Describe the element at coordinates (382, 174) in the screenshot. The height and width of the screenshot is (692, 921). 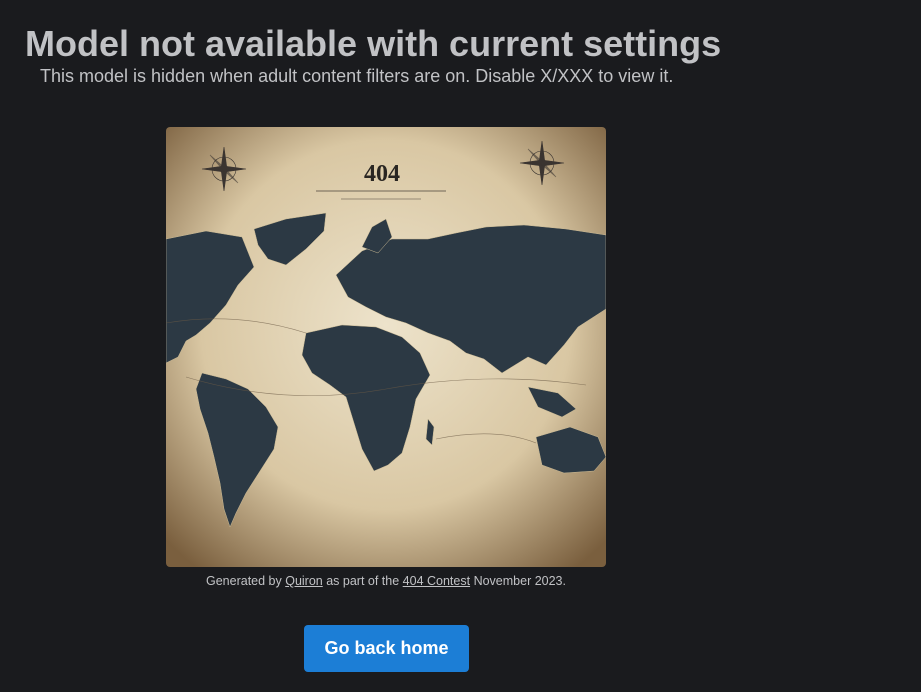
I see `map-title-404: 404` at that location.